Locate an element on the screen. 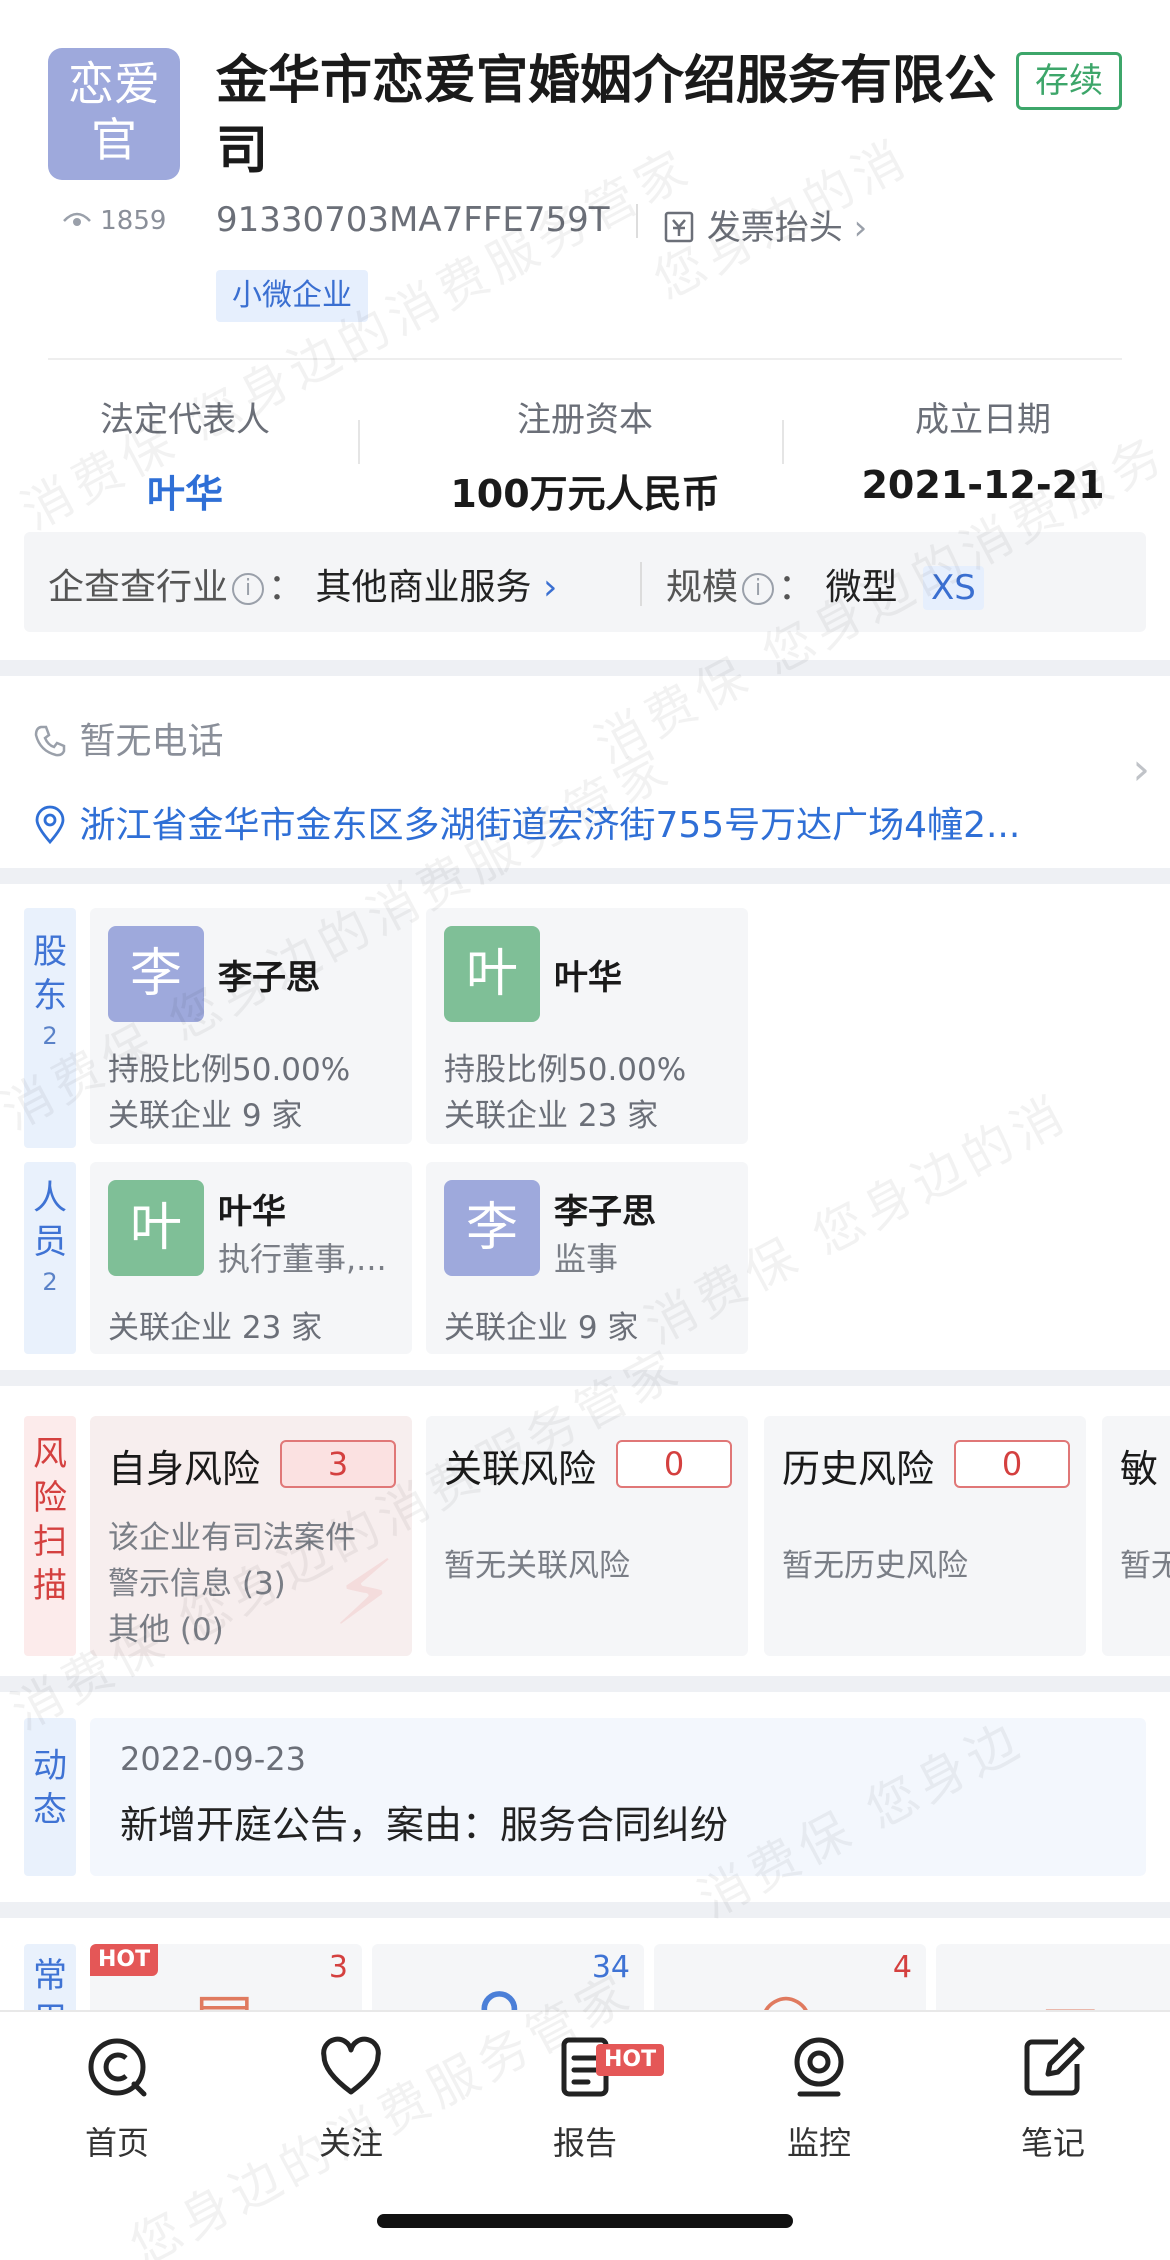 This screenshot has width=1170, height=2260. stat-registered-capital: 注册资本 100万元人民币 is located at coordinates (585, 455).